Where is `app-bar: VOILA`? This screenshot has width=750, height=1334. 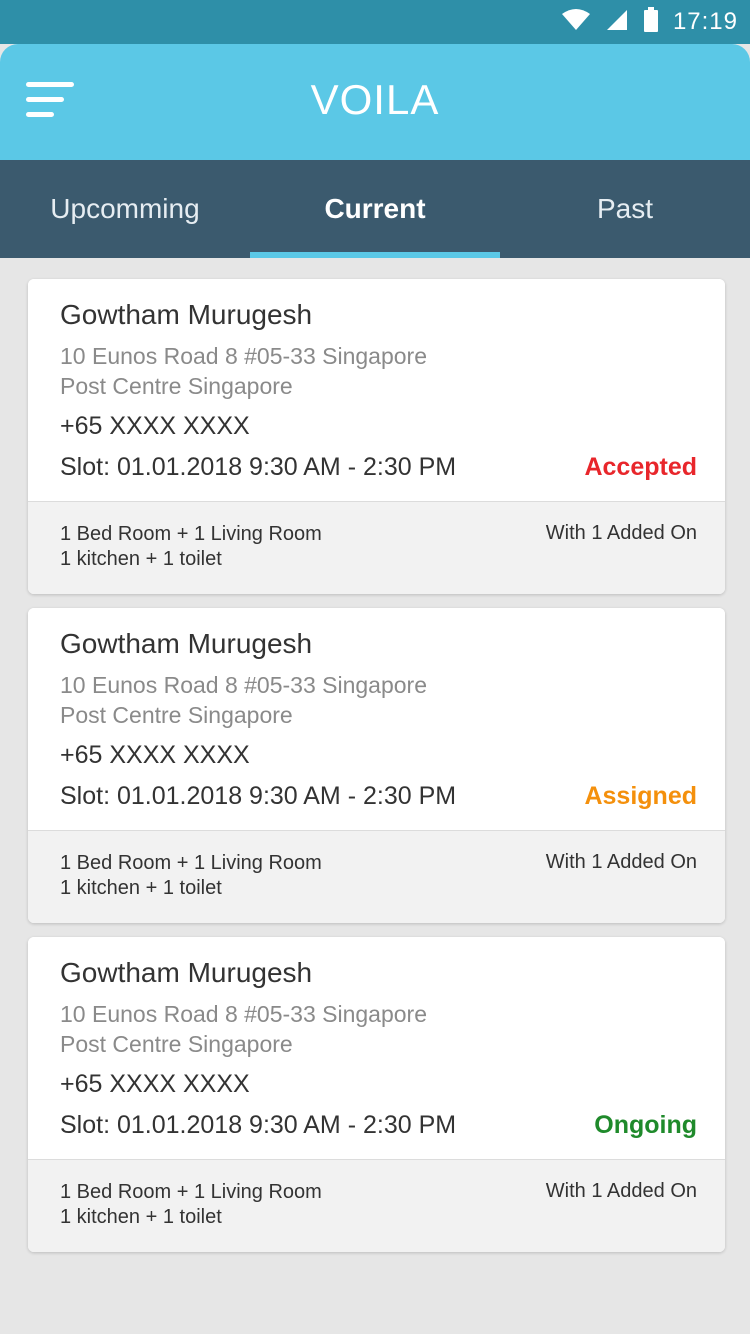 app-bar: VOILA is located at coordinates (375, 102).